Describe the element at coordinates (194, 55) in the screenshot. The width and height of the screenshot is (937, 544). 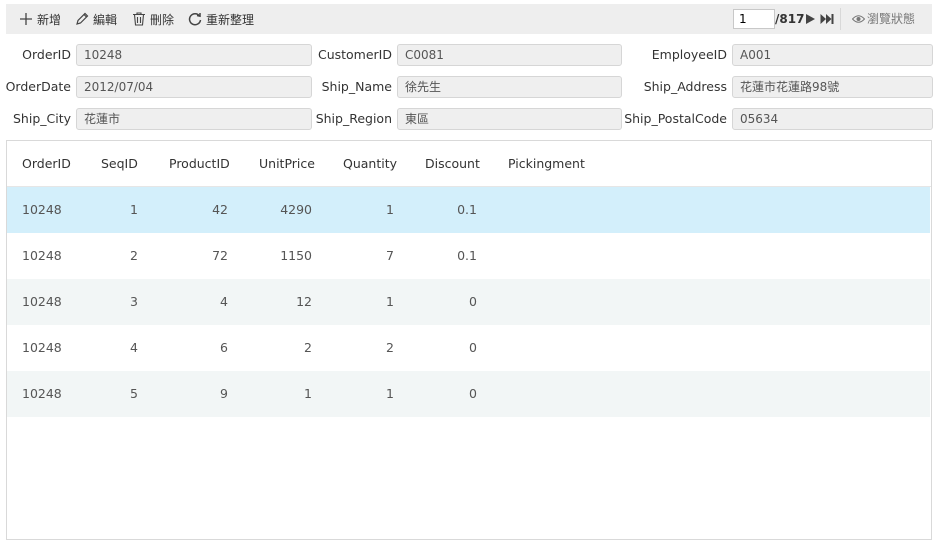
I see `order-id-field: 10248` at that location.